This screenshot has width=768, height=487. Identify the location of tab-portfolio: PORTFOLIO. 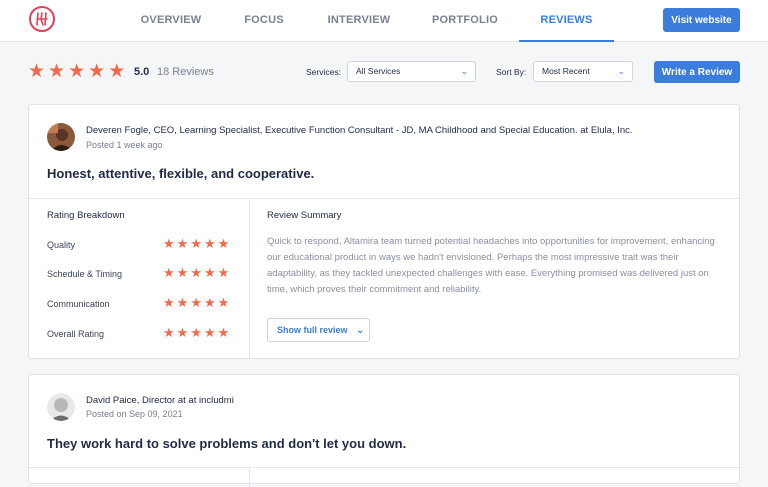
(465, 21).